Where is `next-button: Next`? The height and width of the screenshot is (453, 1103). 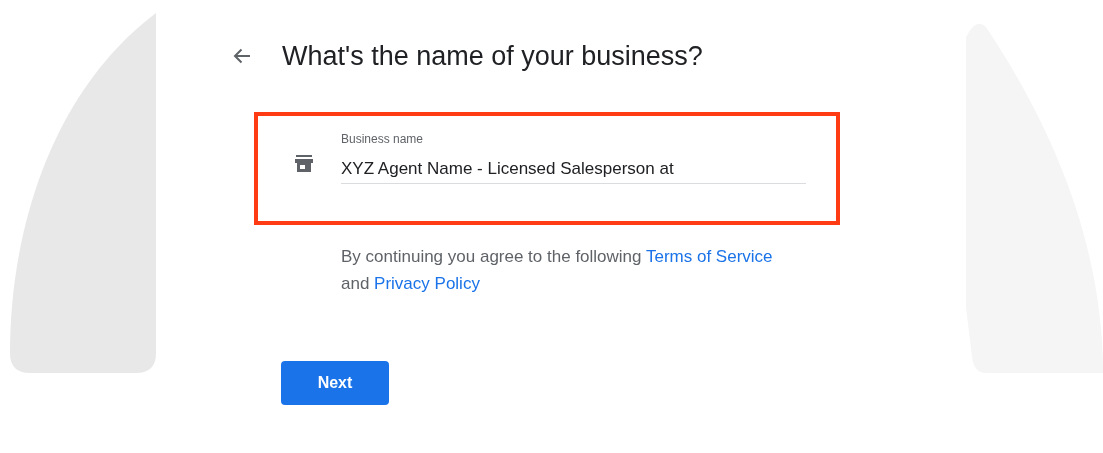
next-button: Next is located at coordinates (335, 383).